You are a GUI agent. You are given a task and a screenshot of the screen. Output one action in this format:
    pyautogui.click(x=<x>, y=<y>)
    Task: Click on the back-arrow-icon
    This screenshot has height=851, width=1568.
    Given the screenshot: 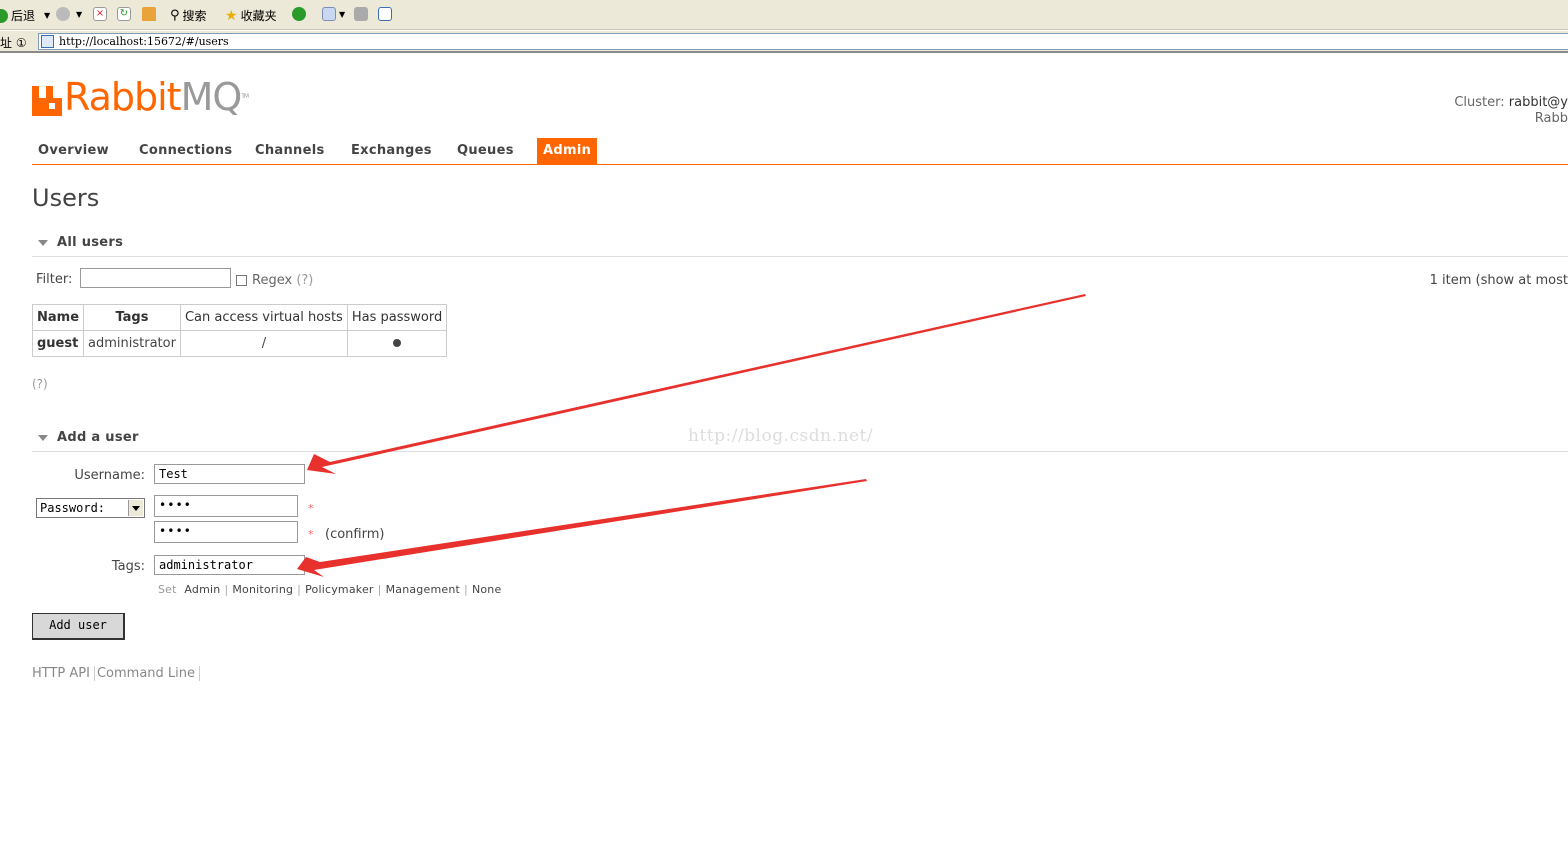 What is the action you would take?
    pyautogui.click(x=4, y=15)
    